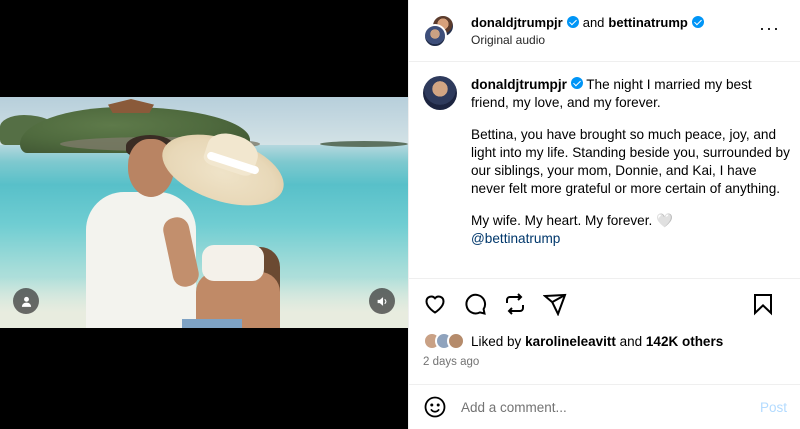  Describe the element at coordinates (475, 304) in the screenshot. I see `comment-icon` at that location.